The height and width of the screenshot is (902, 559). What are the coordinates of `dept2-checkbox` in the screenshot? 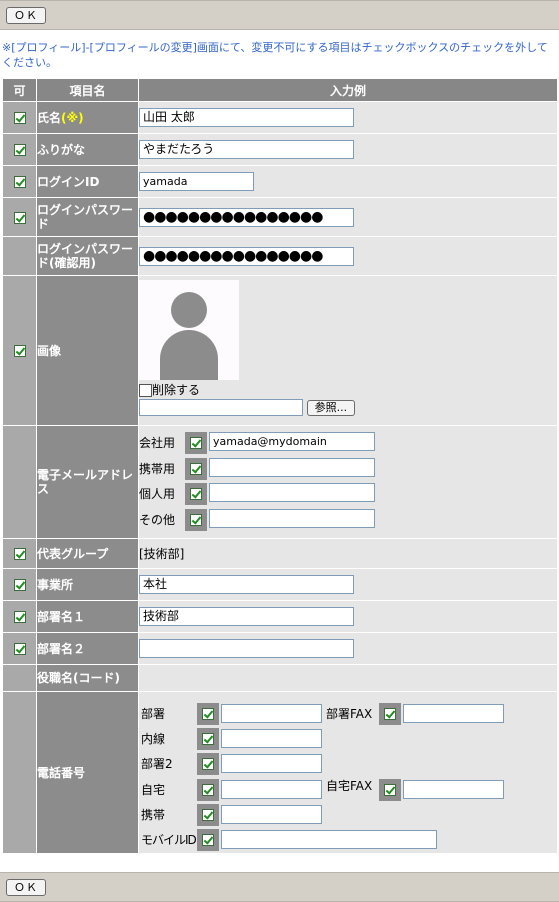 It's located at (19, 649).